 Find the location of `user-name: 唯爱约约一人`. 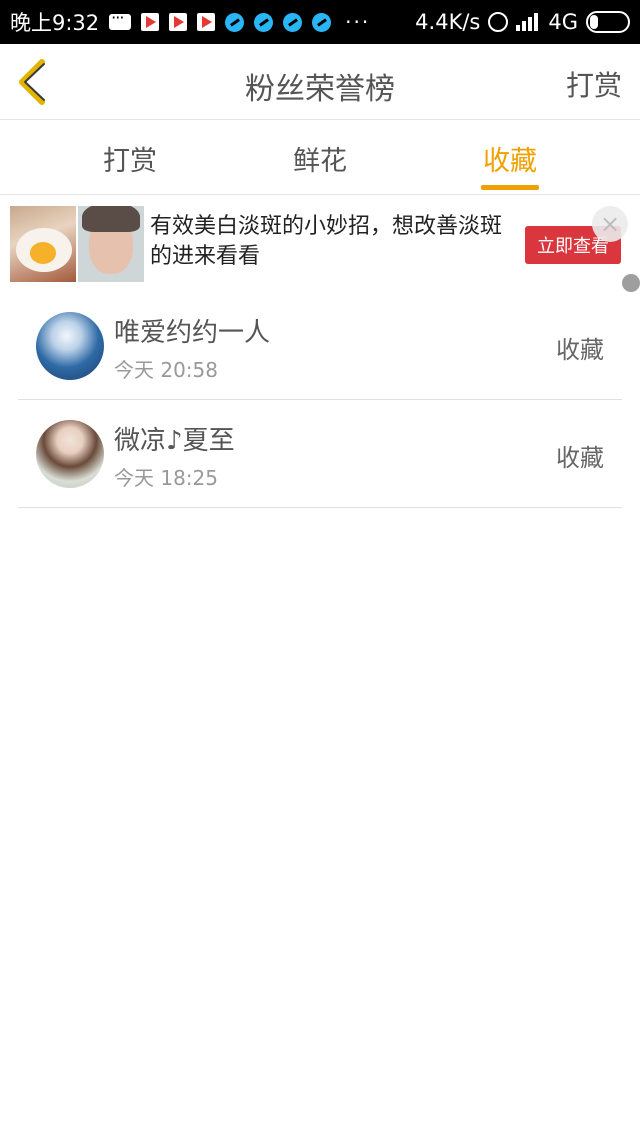

user-name: 唯爱约约一人 is located at coordinates (192, 333).